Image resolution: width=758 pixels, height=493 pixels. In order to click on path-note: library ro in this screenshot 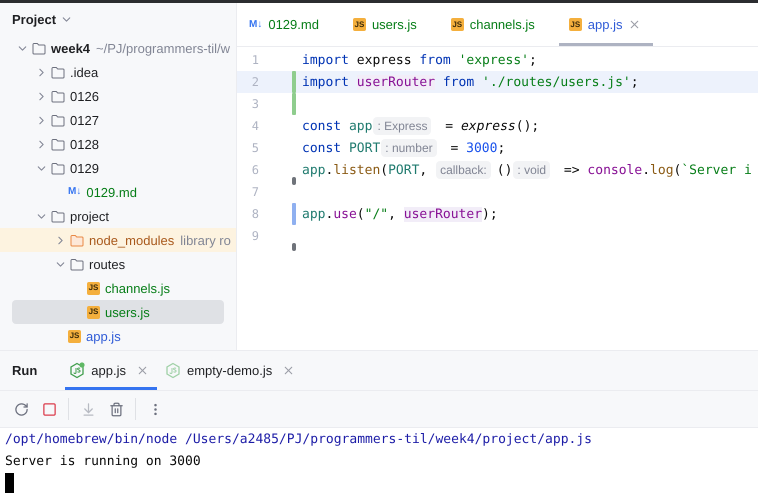, I will do `click(205, 240)`.